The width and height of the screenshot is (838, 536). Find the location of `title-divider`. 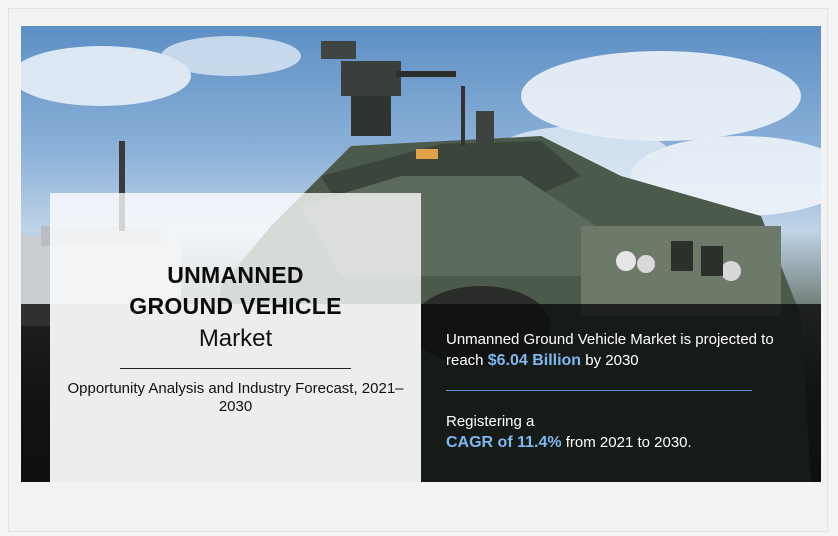

title-divider is located at coordinates (235, 368).